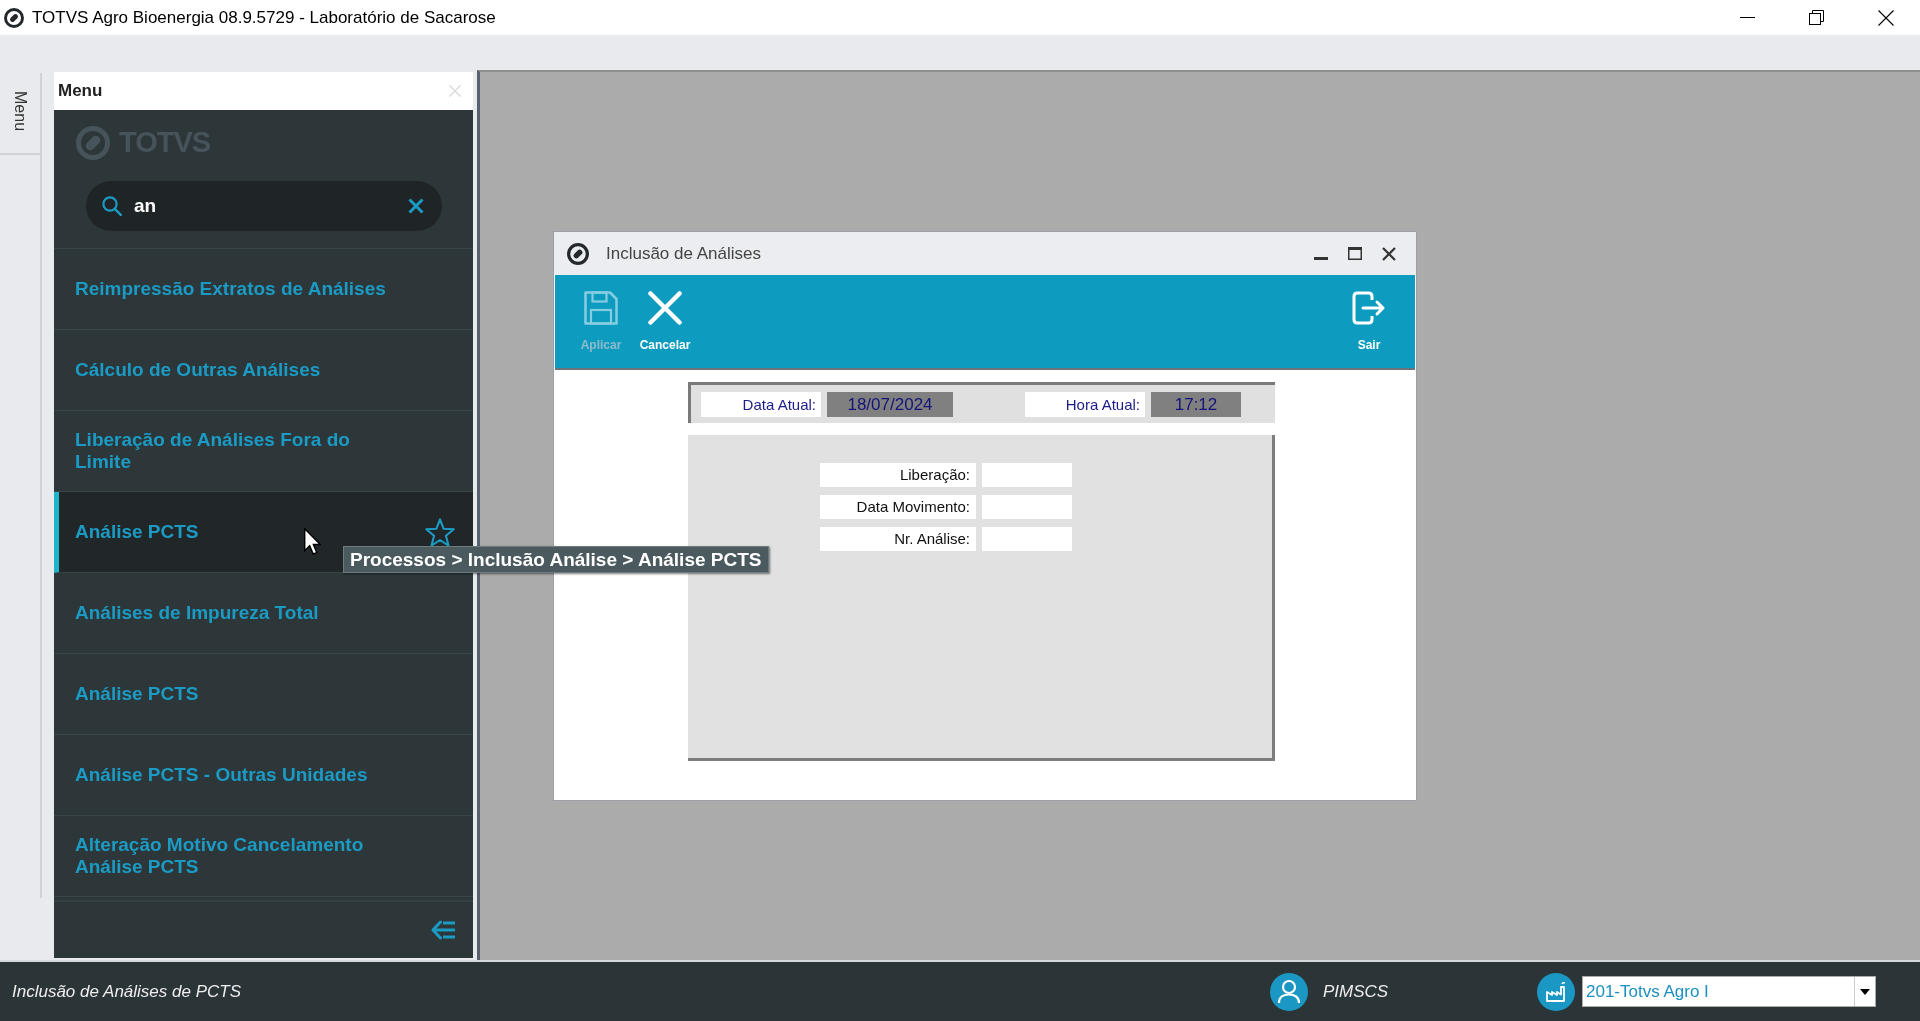 The image size is (1920, 1021). Describe the element at coordinates (1196, 404) in the screenshot. I see `readonly-field: 17:12` at that location.